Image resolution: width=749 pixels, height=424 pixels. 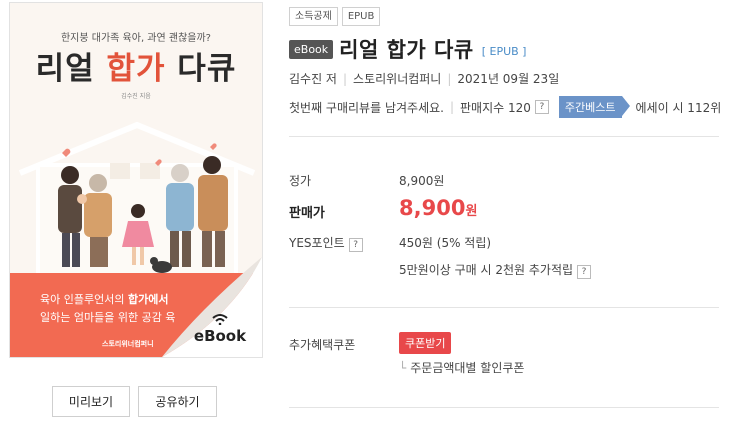 I want to click on ebook-badge: eBook, so click(x=220, y=329).